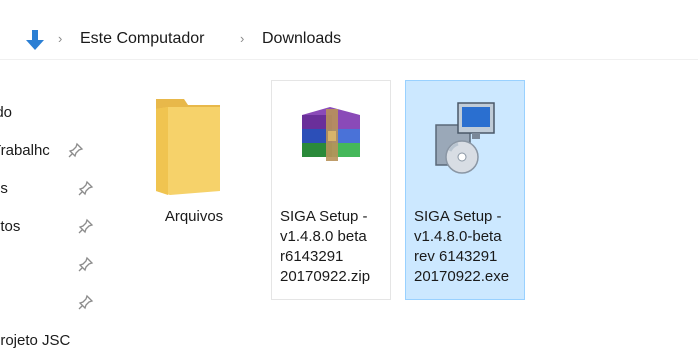  What do you see at coordinates (55, 150) in the screenshot?
I see `nav-item-trabalho: Trabalhc` at bounding box center [55, 150].